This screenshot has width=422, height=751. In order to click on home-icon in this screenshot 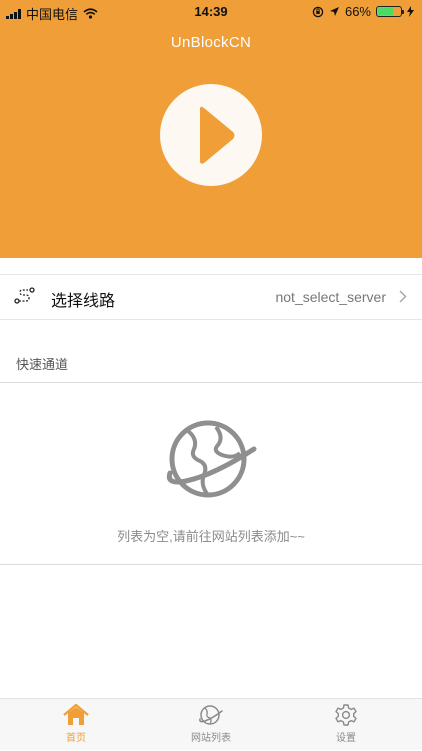, I will do `click(76, 714)`.